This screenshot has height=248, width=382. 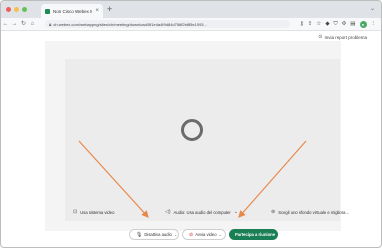 I want to click on left-annotation-arrow, so click(x=113, y=179).